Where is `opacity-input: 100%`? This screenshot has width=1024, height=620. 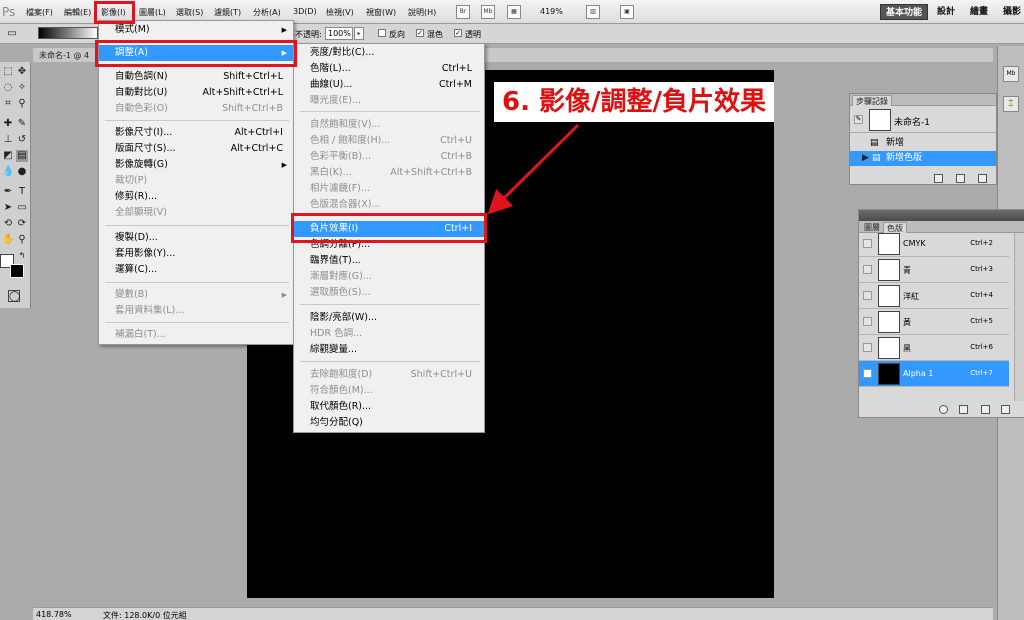 opacity-input: 100% is located at coordinates (339, 33).